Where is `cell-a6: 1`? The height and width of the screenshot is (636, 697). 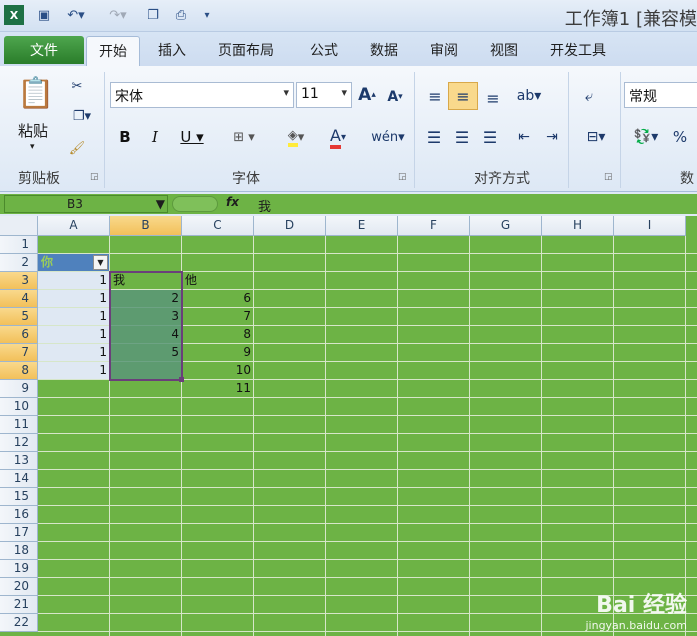 cell-a6: 1 is located at coordinates (74, 335).